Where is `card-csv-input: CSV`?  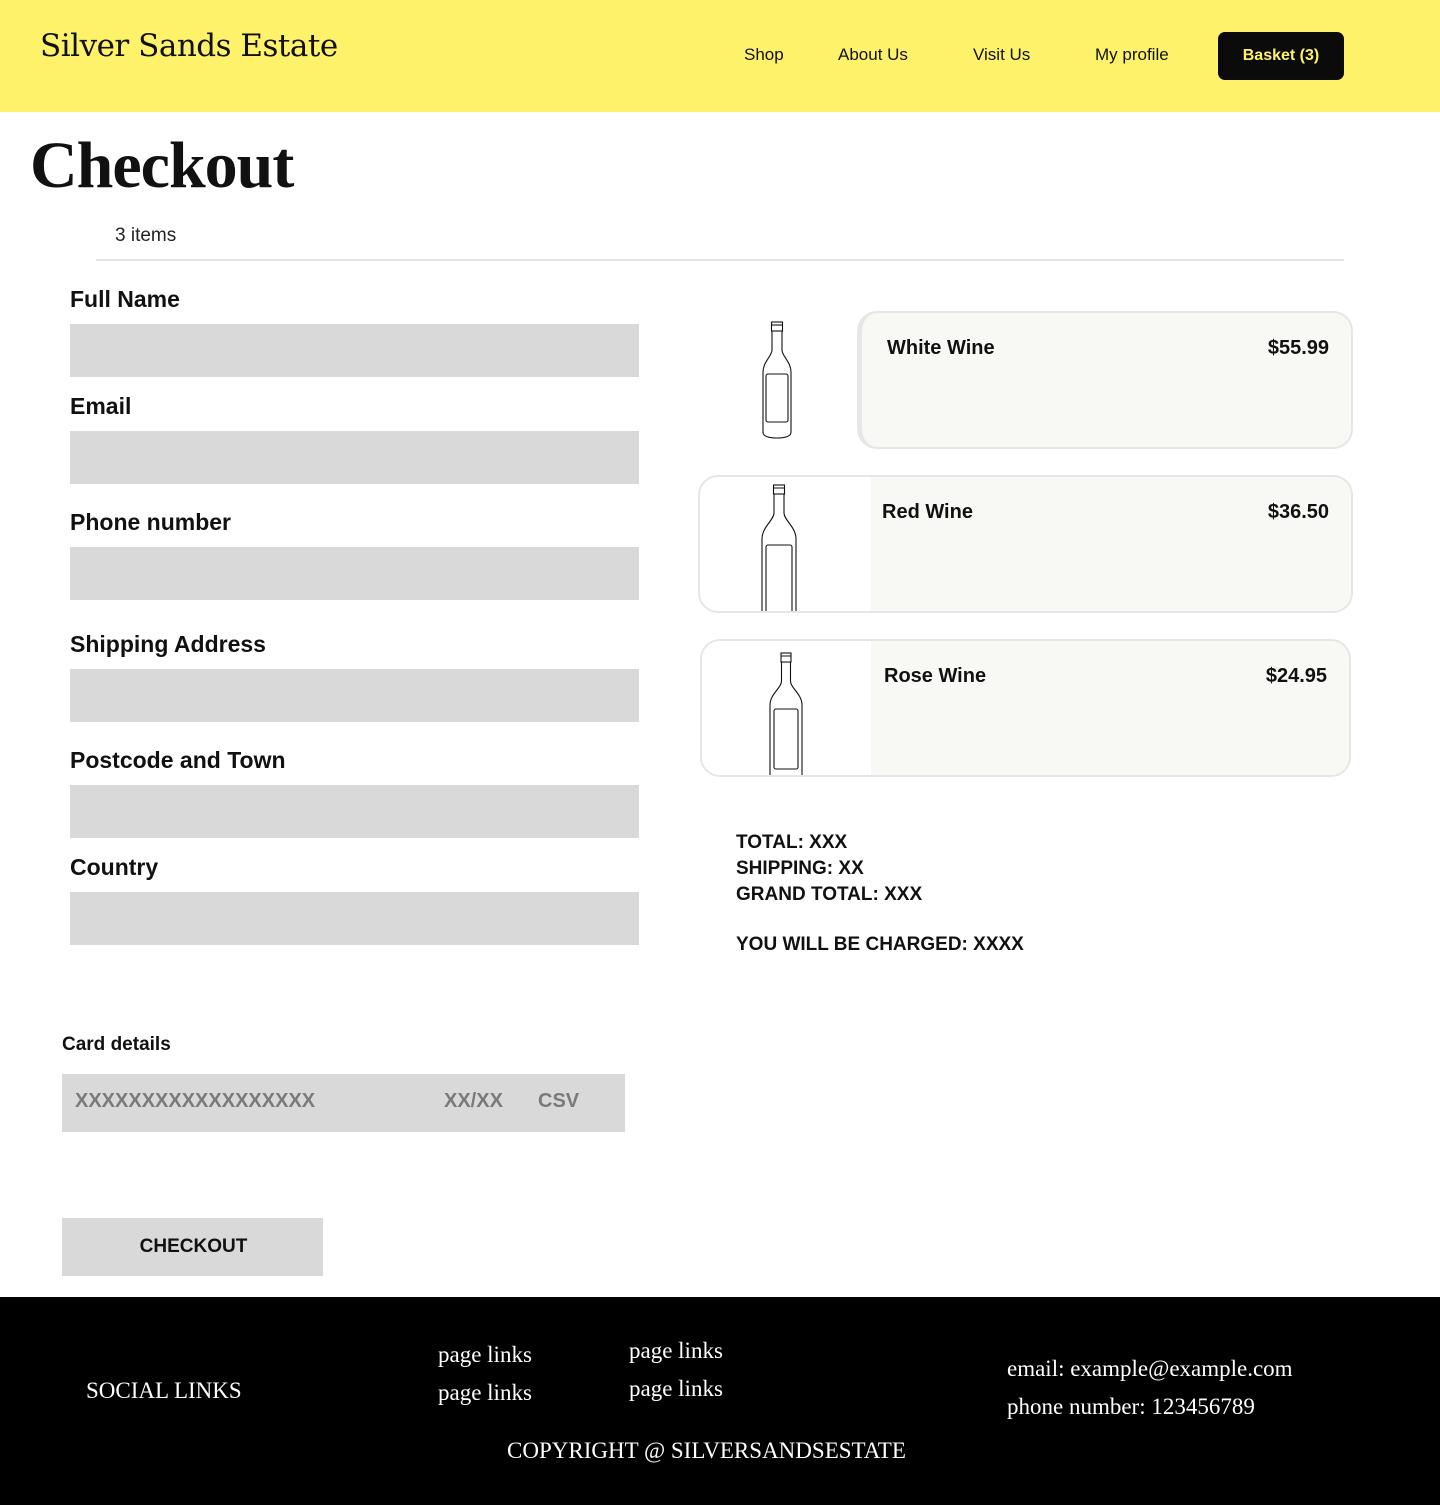
card-csv-input: CSV is located at coordinates (558, 1101).